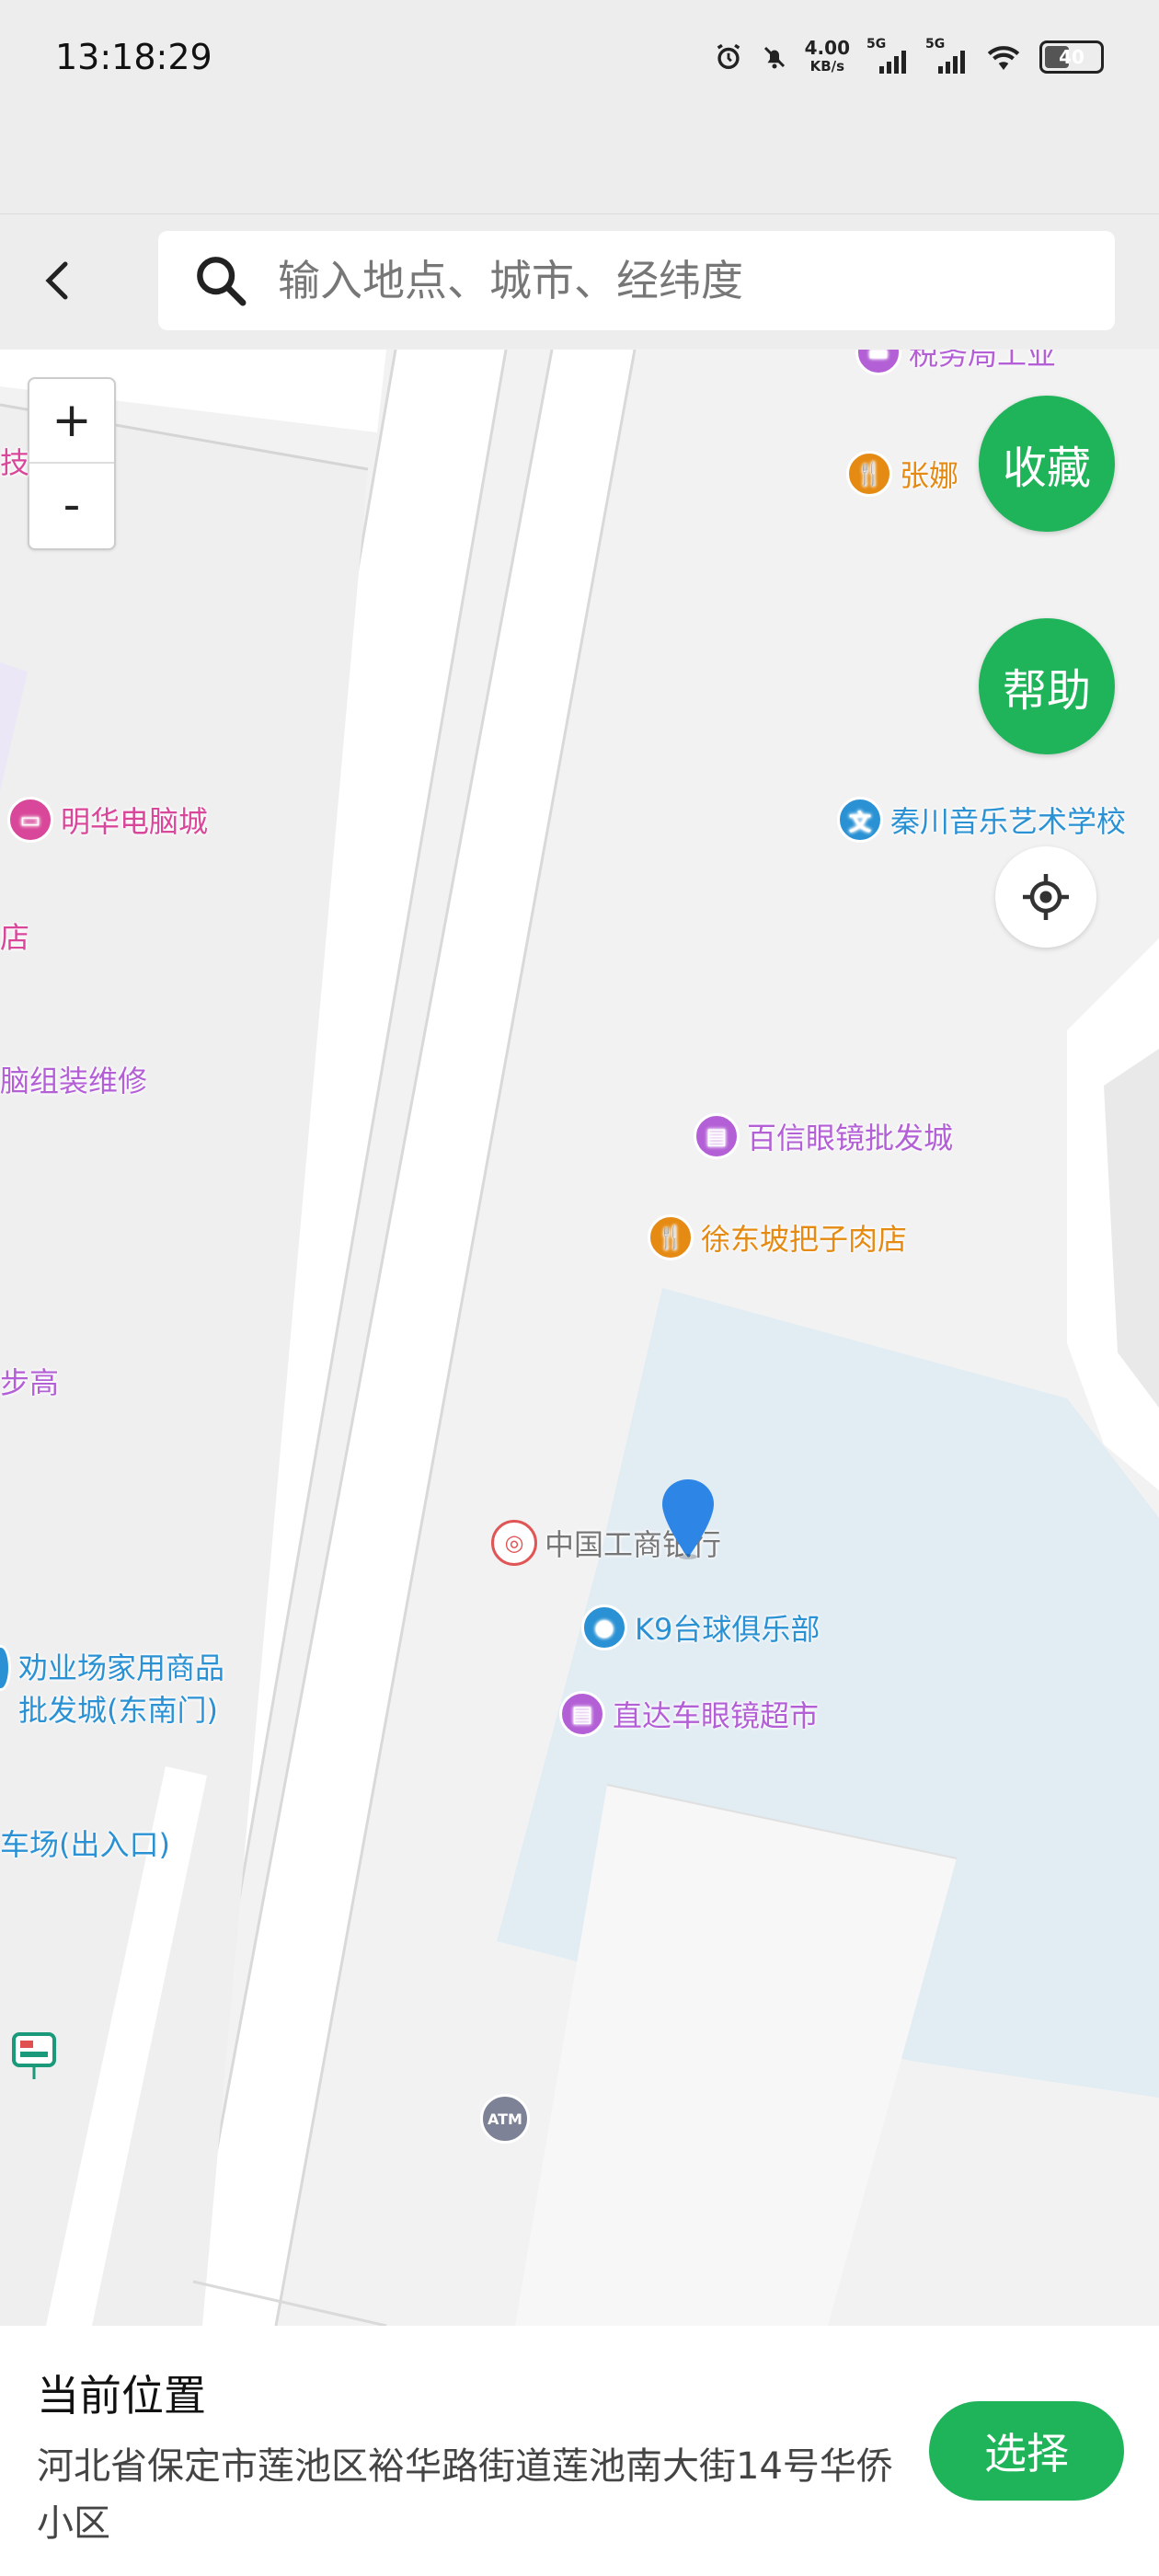 Image resolution: width=1159 pixels, height=2576 pixels. I want to click on computer-icon: ▭, so click(30, 820).